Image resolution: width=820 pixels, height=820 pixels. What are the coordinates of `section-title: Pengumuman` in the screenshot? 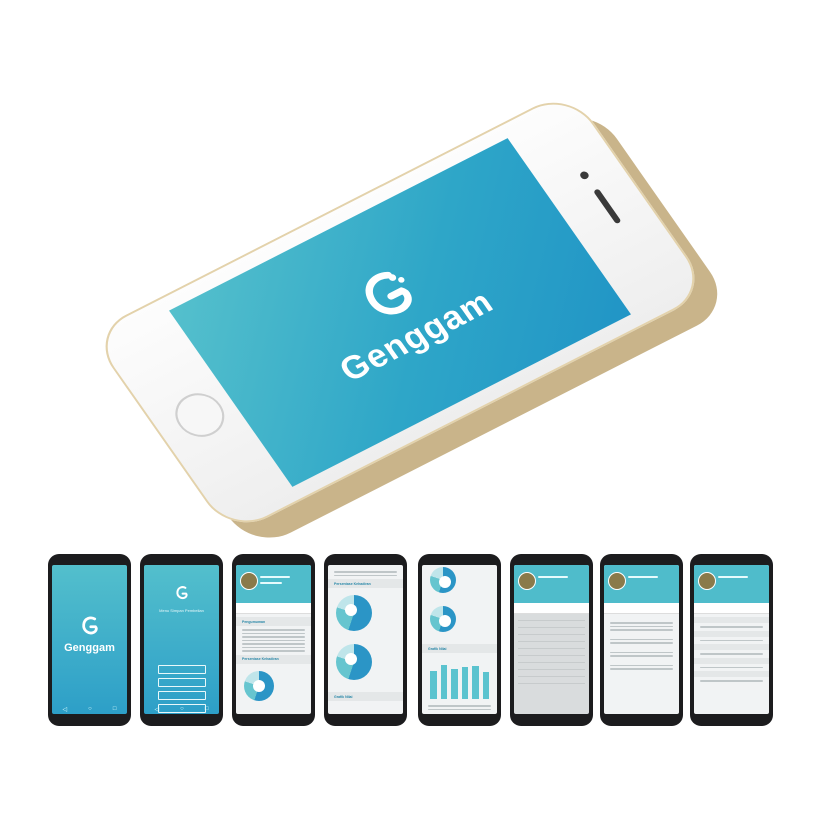 It's located at (273, 621).